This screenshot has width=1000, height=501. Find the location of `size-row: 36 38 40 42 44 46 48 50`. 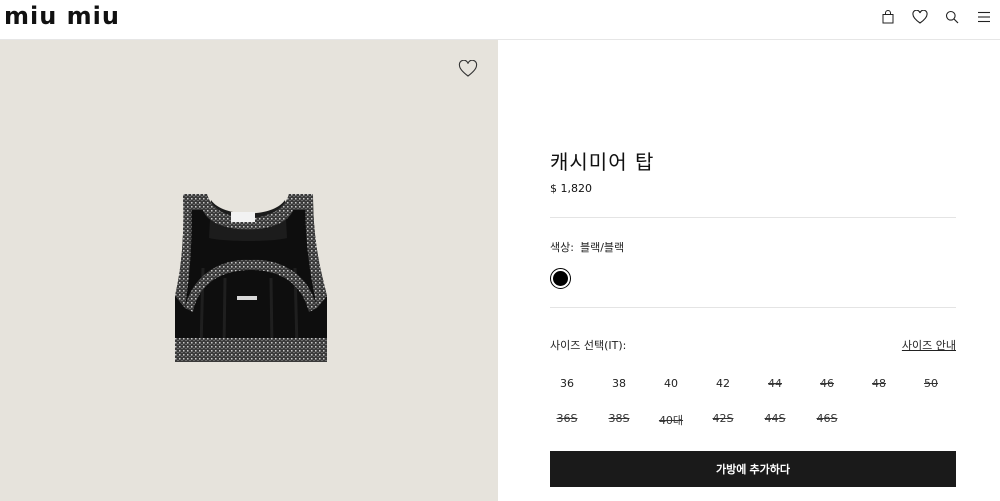

size-row: 36 38 40 42 44 46 48 50 is located at coordinates (753, 385).